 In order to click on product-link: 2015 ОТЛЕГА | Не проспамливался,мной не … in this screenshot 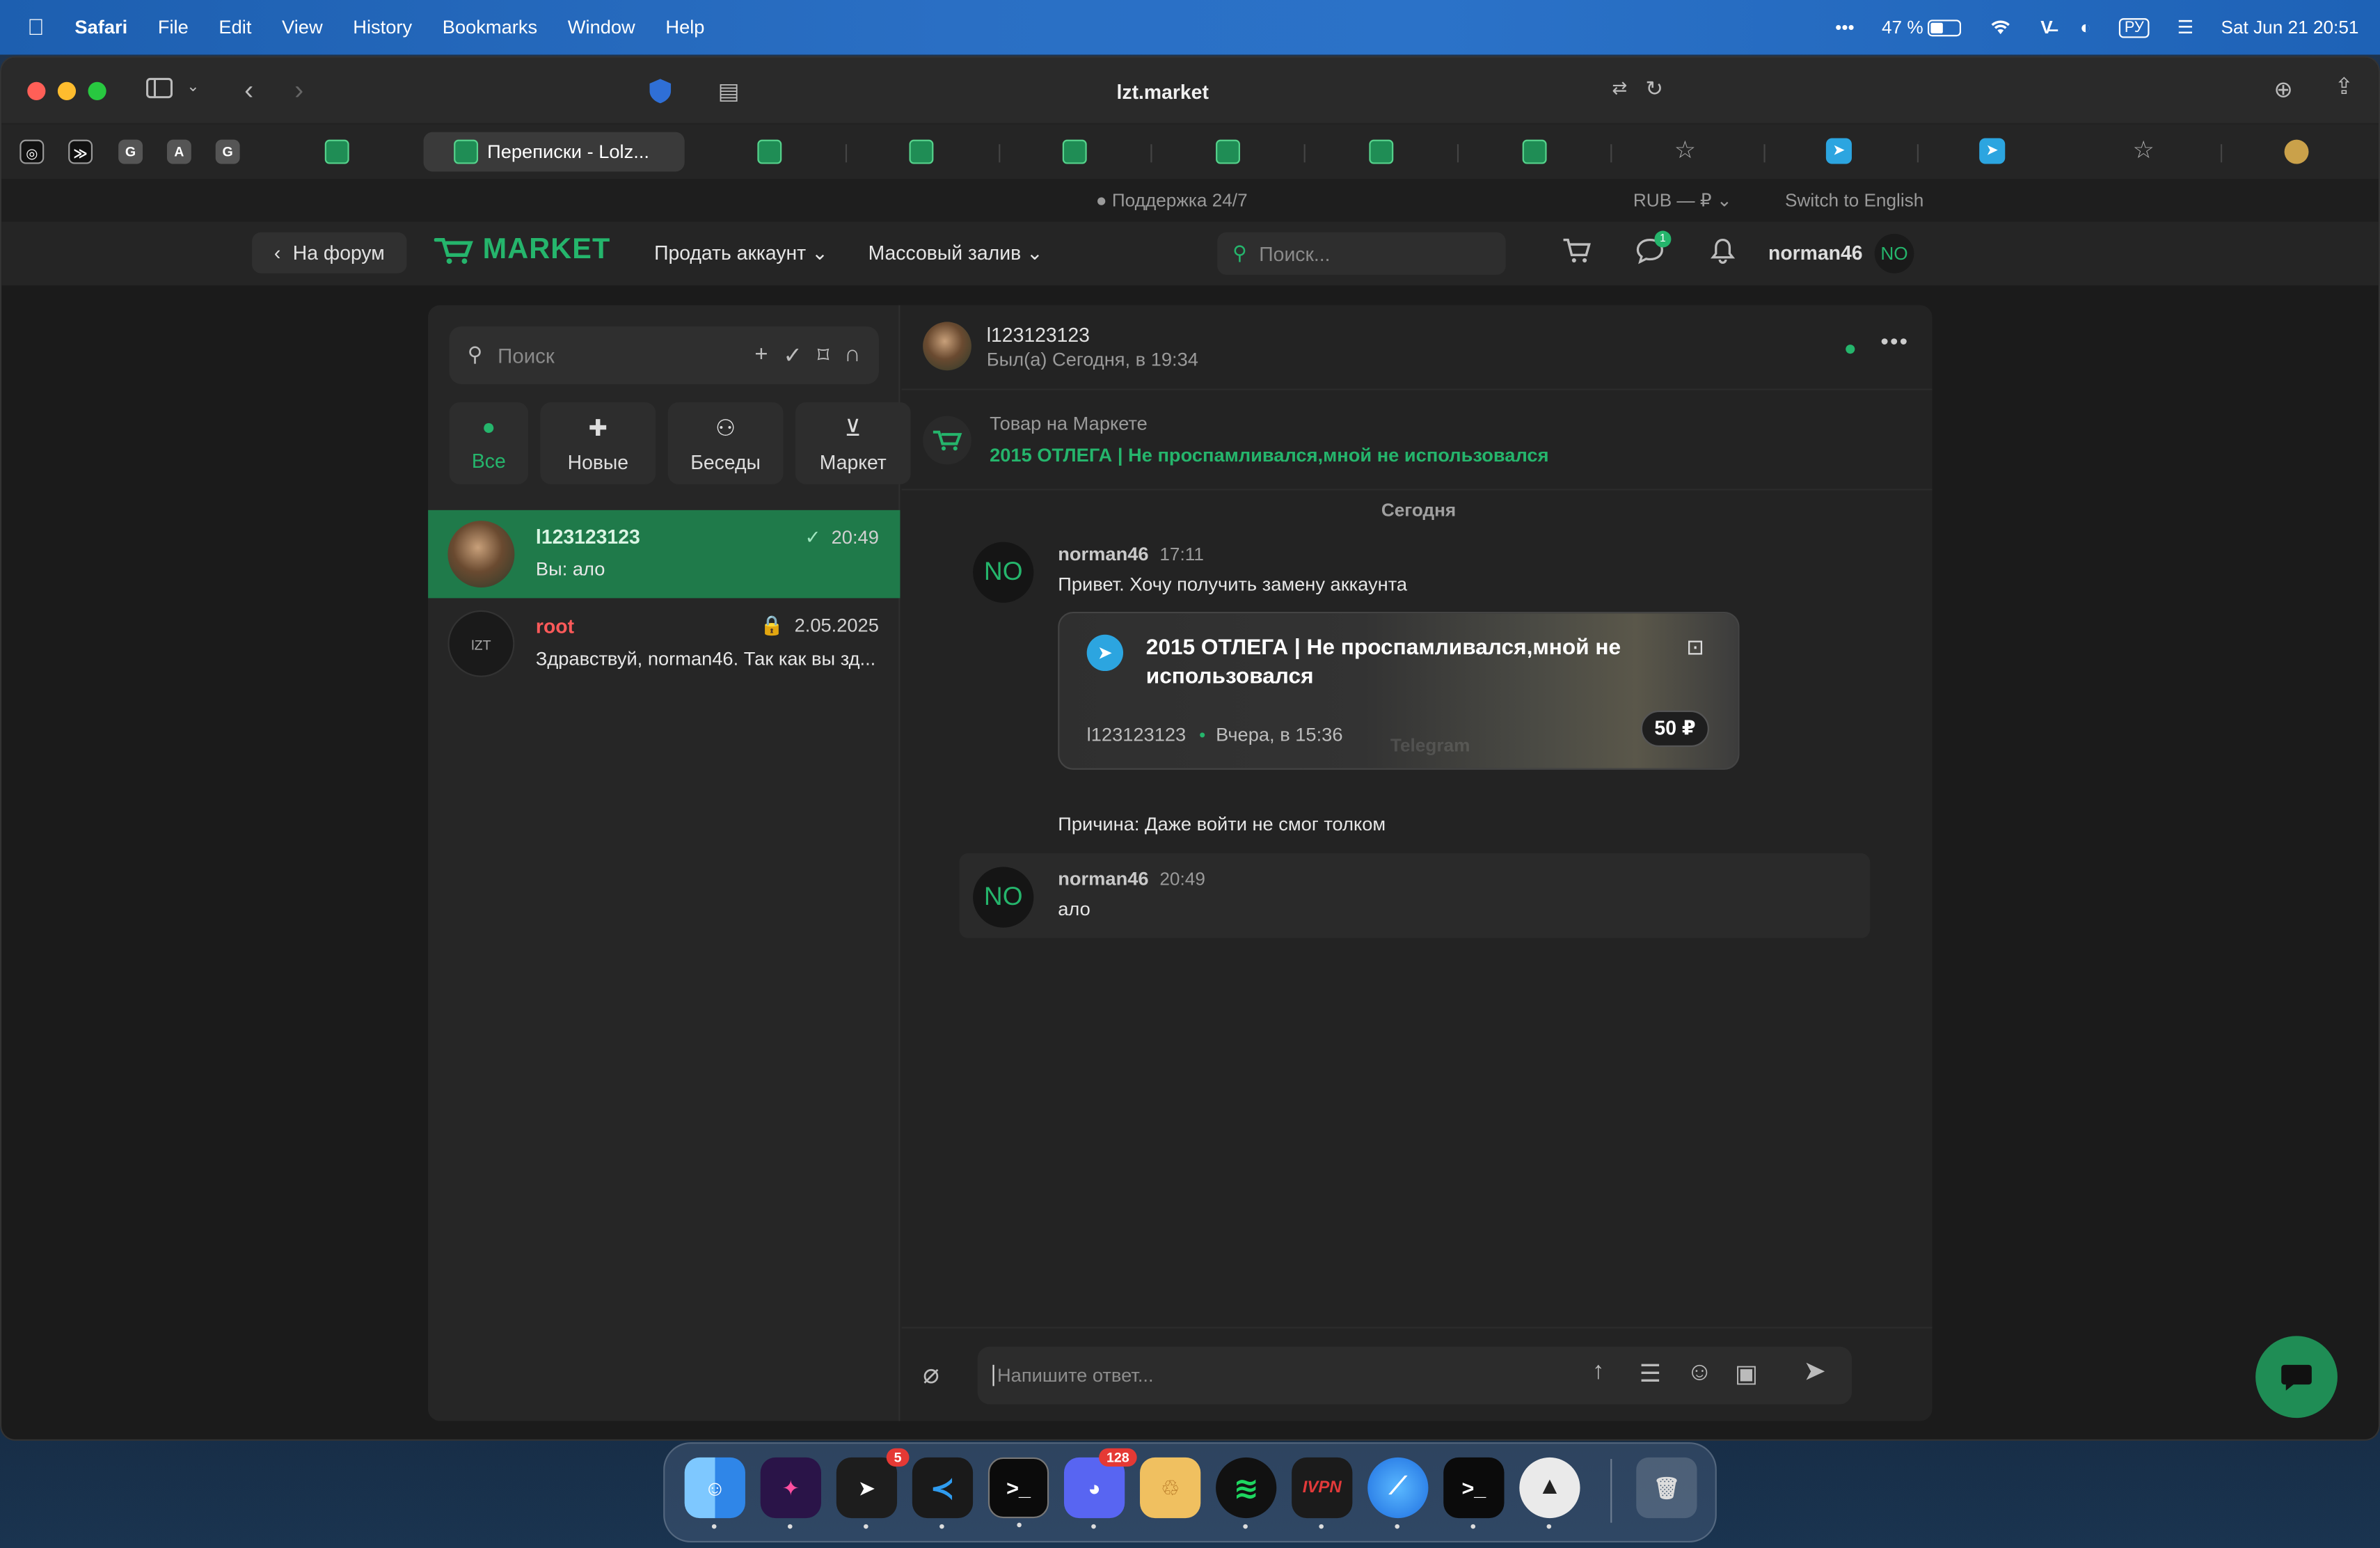, I will do `click(1269, 455)`.